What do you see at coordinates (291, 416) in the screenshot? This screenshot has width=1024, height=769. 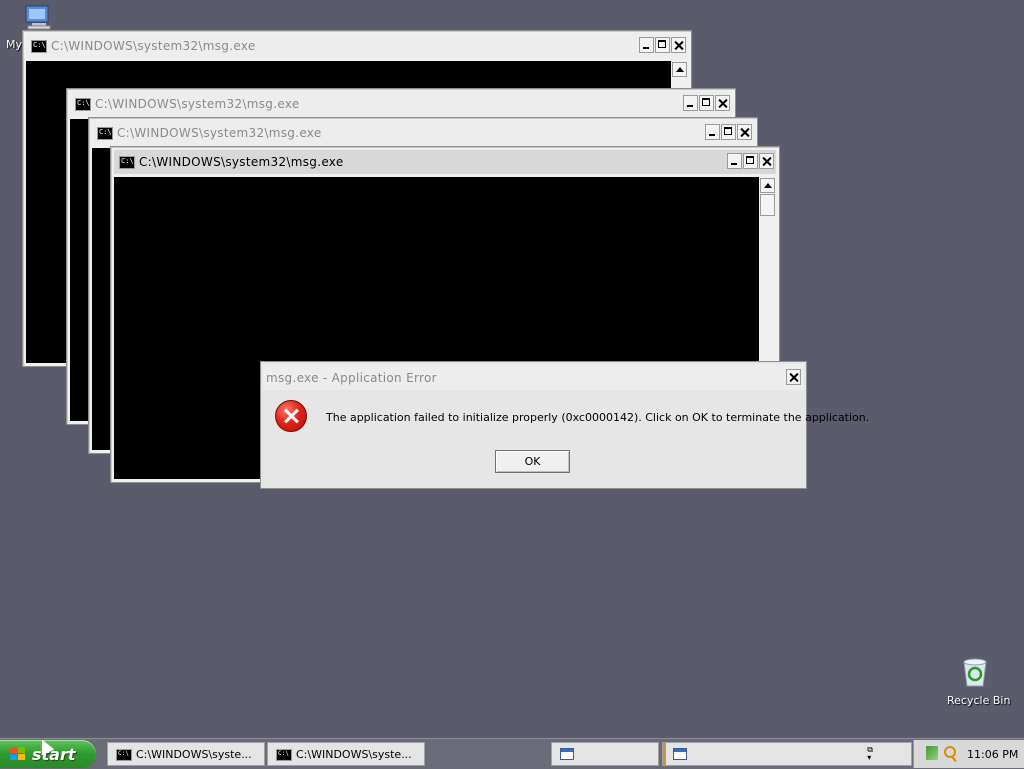 I see `error-icon` at bounding box center [291, 416].